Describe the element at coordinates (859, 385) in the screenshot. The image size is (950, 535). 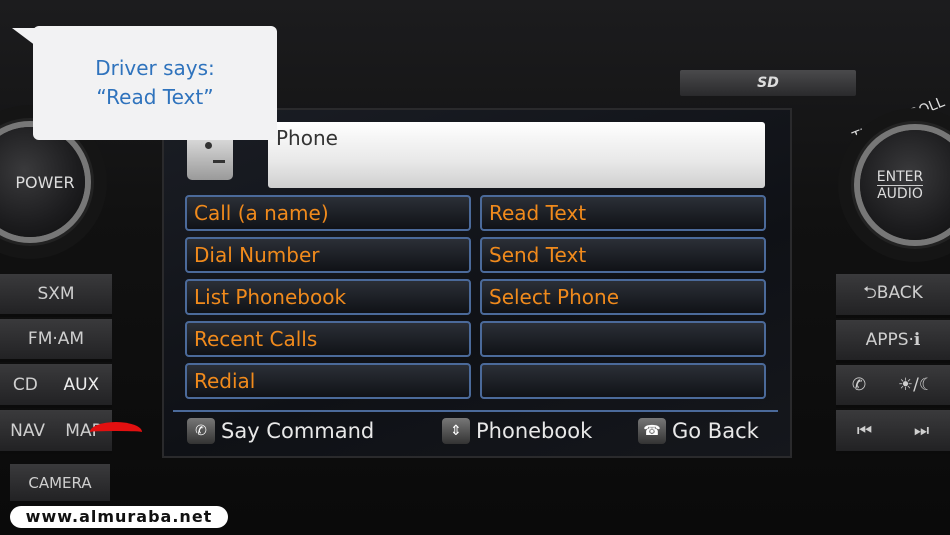
I see `phone-icon: ✆` at that location.